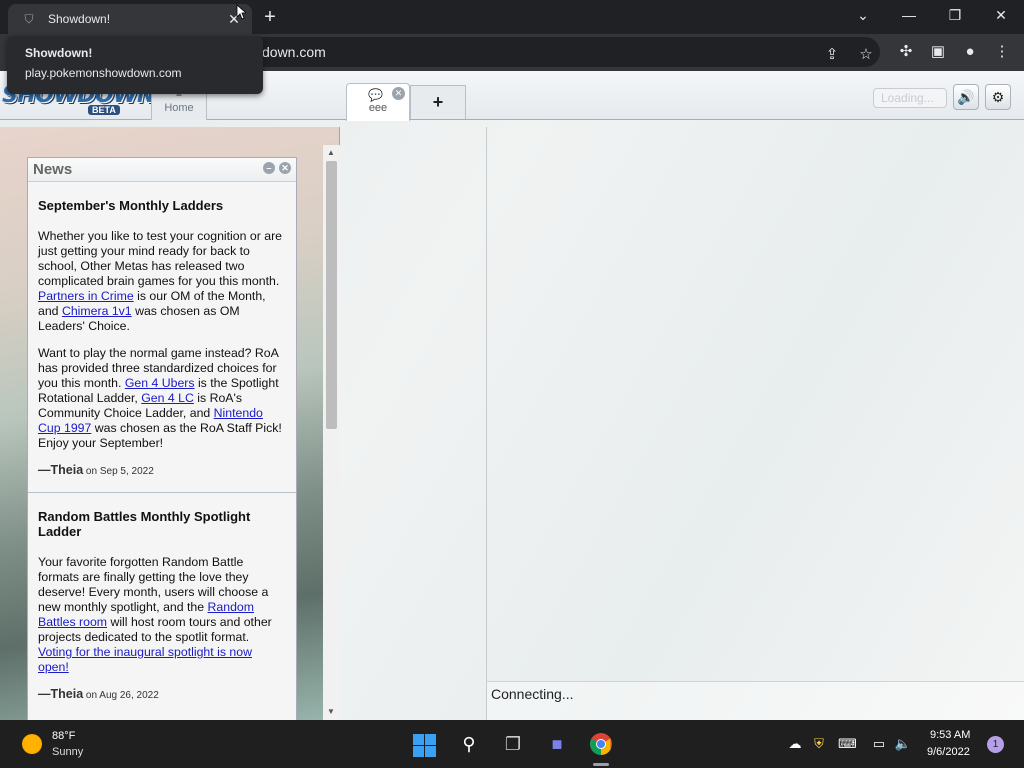  What do you see at coordinates (162, 695) in the screenshot?
I see `news-byline: —Theia on Aug 26, 2022` at bounding box center [162, 695].